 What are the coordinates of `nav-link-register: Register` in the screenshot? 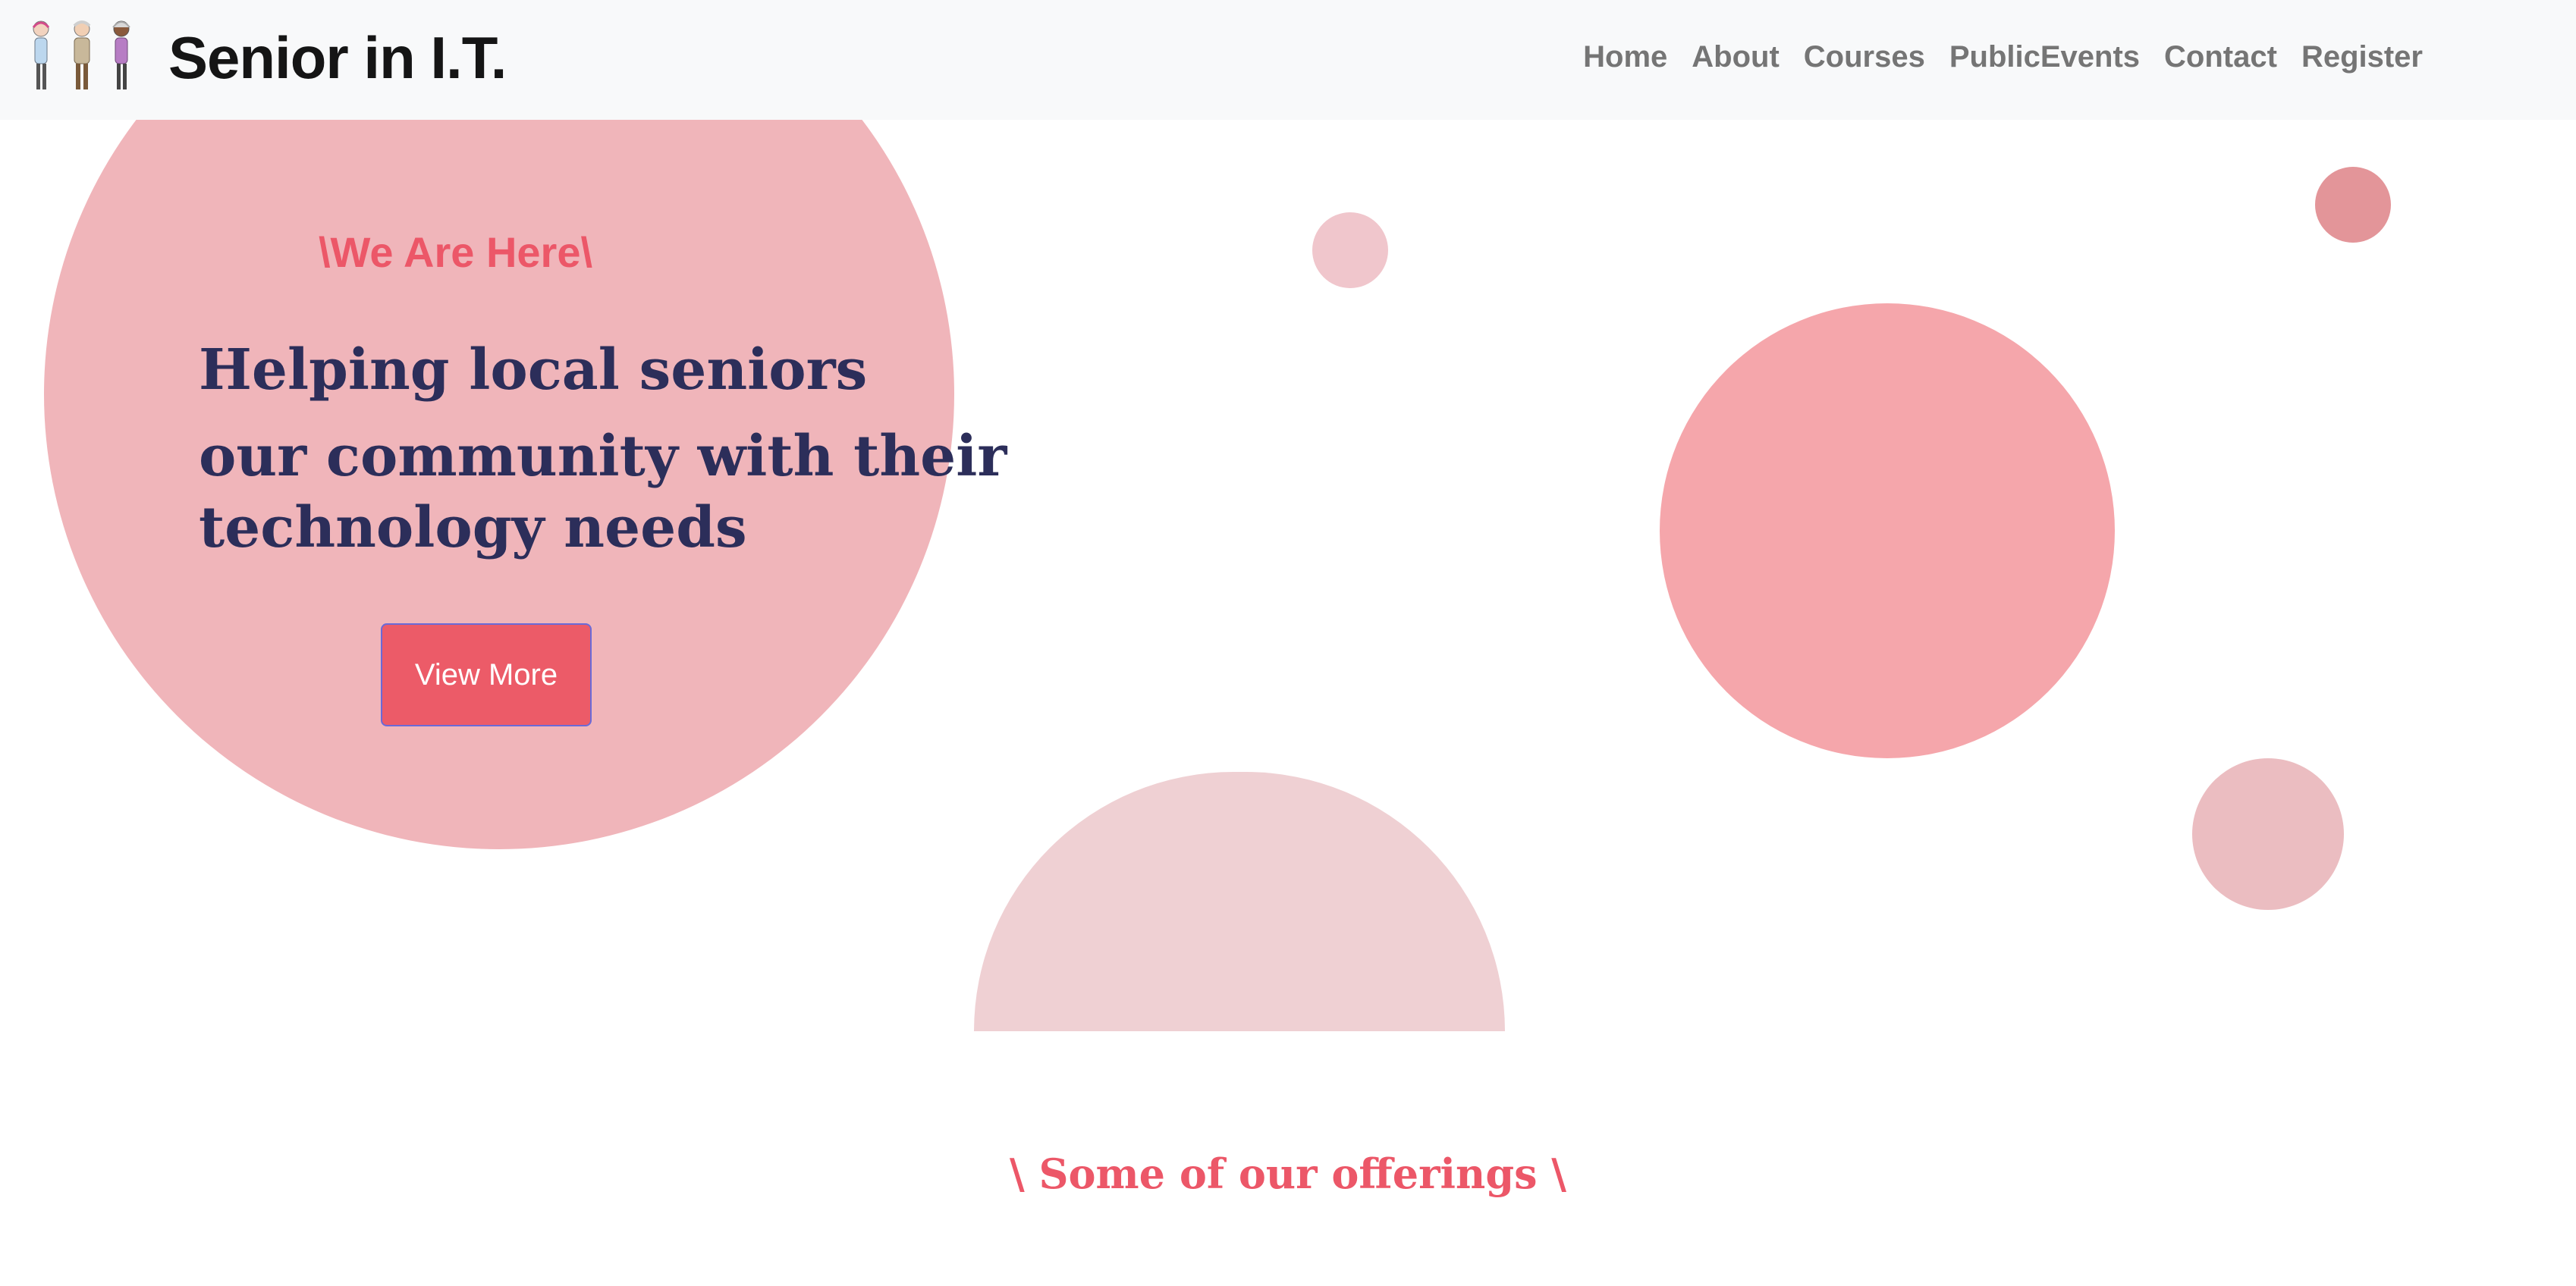 It's located at (2362, 57).